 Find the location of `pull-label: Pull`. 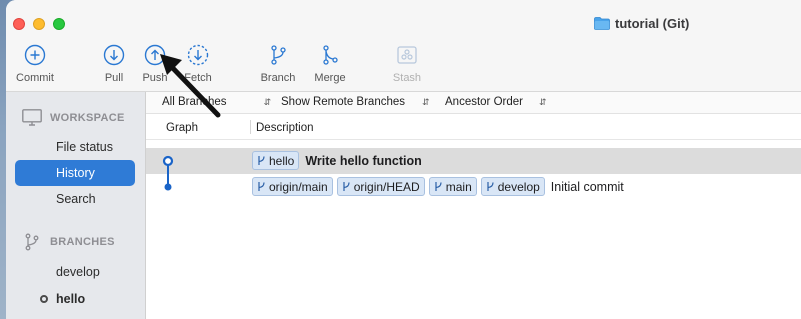

pull-label: Pull is located at coordinates (114, 78).